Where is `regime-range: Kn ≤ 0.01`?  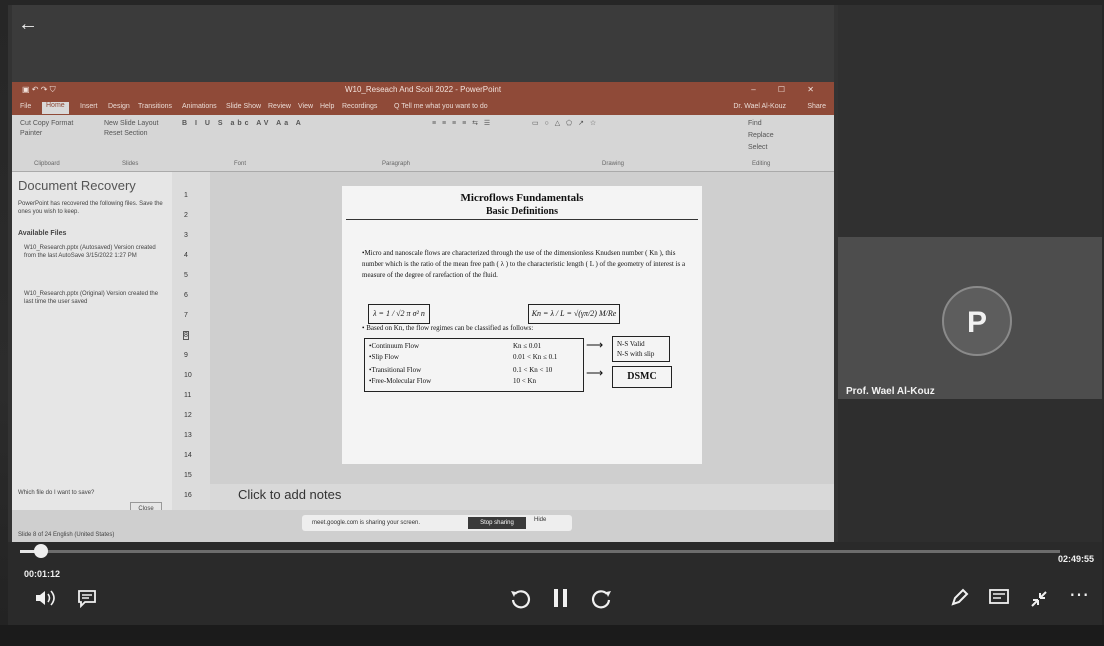 regime-range: Kn ≤ 0.01 is located at coordinates (527, 346).